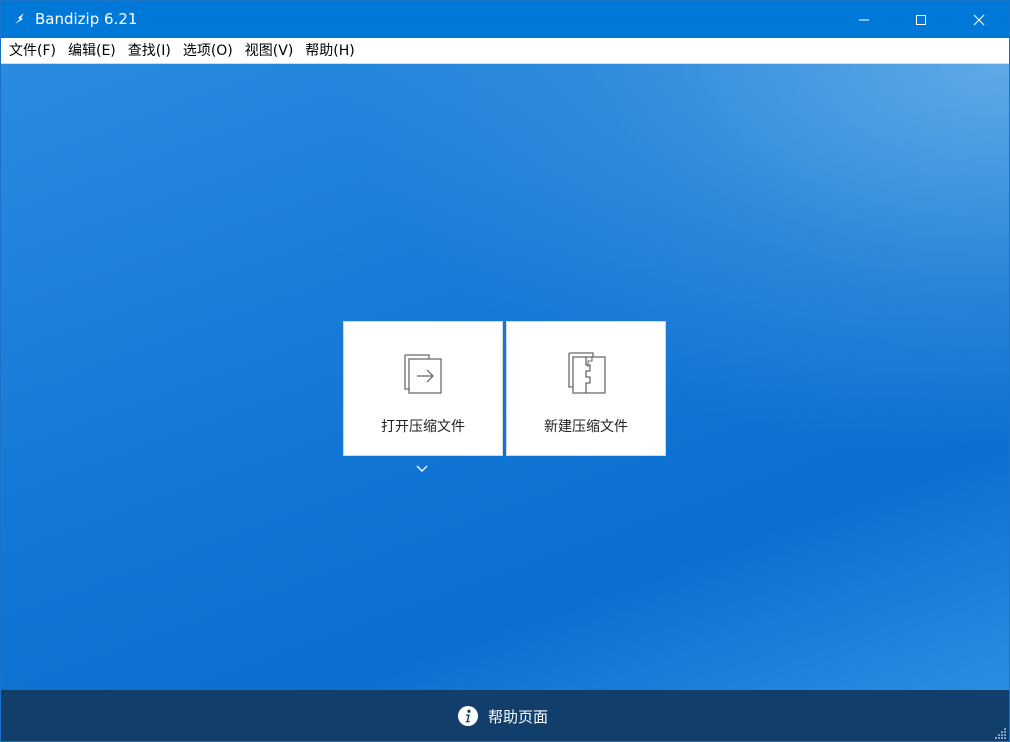 The image size is (1010, 742). I want to click on menu-find: 查找(I), so click(149, 51).